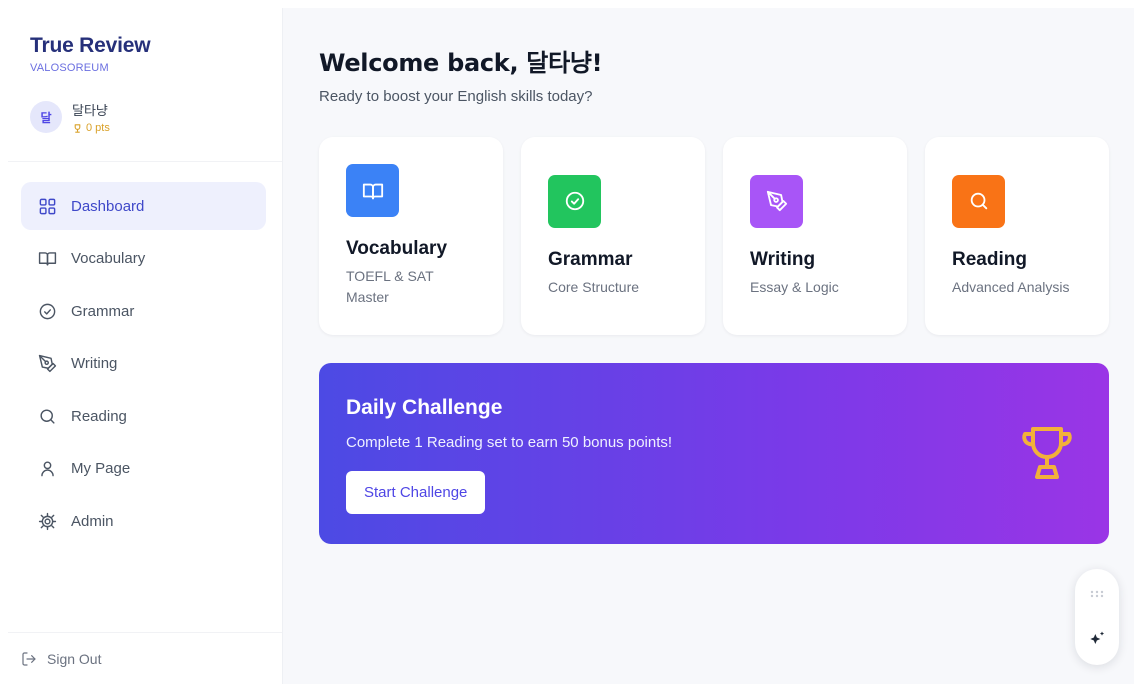 The height and width of the screenshot is (684, 1137). I want to click on card-subtitle: Essay & Logic, so click(794, 286).